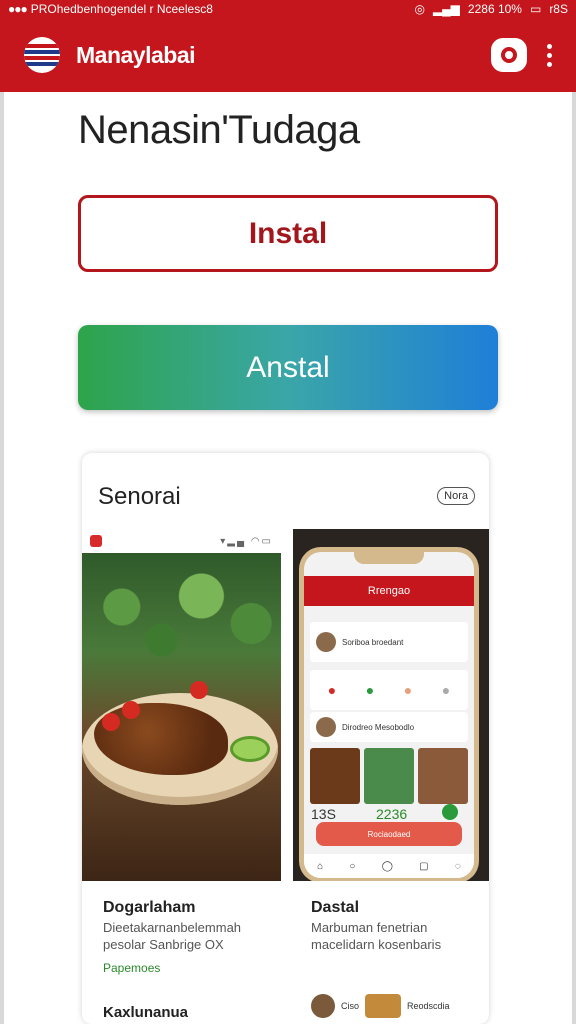 The width and height of the screenshot is (576, 1024). Describe the element at coordinates (373, 642) in the screenshot. I see `phone-row-name: Soriboa broedant` at that location.